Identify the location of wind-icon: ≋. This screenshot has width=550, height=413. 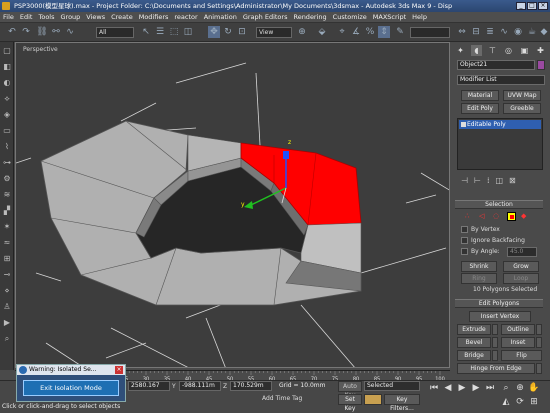
(7, 195).